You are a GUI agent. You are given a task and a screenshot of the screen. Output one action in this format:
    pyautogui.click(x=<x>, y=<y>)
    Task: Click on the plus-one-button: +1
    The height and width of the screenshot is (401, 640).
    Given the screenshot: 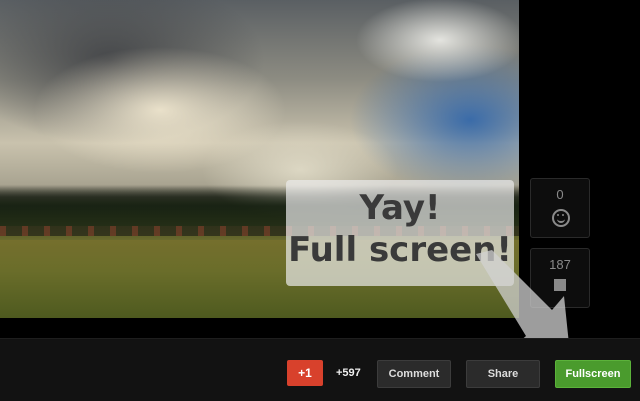 What is the action you would take?
    pyautogui.click(x=305, y=373)
    